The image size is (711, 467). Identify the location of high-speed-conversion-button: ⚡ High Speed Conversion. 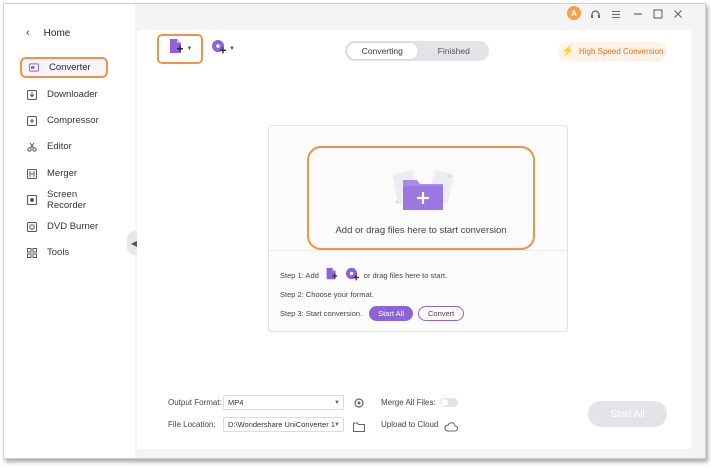
(612, 51).